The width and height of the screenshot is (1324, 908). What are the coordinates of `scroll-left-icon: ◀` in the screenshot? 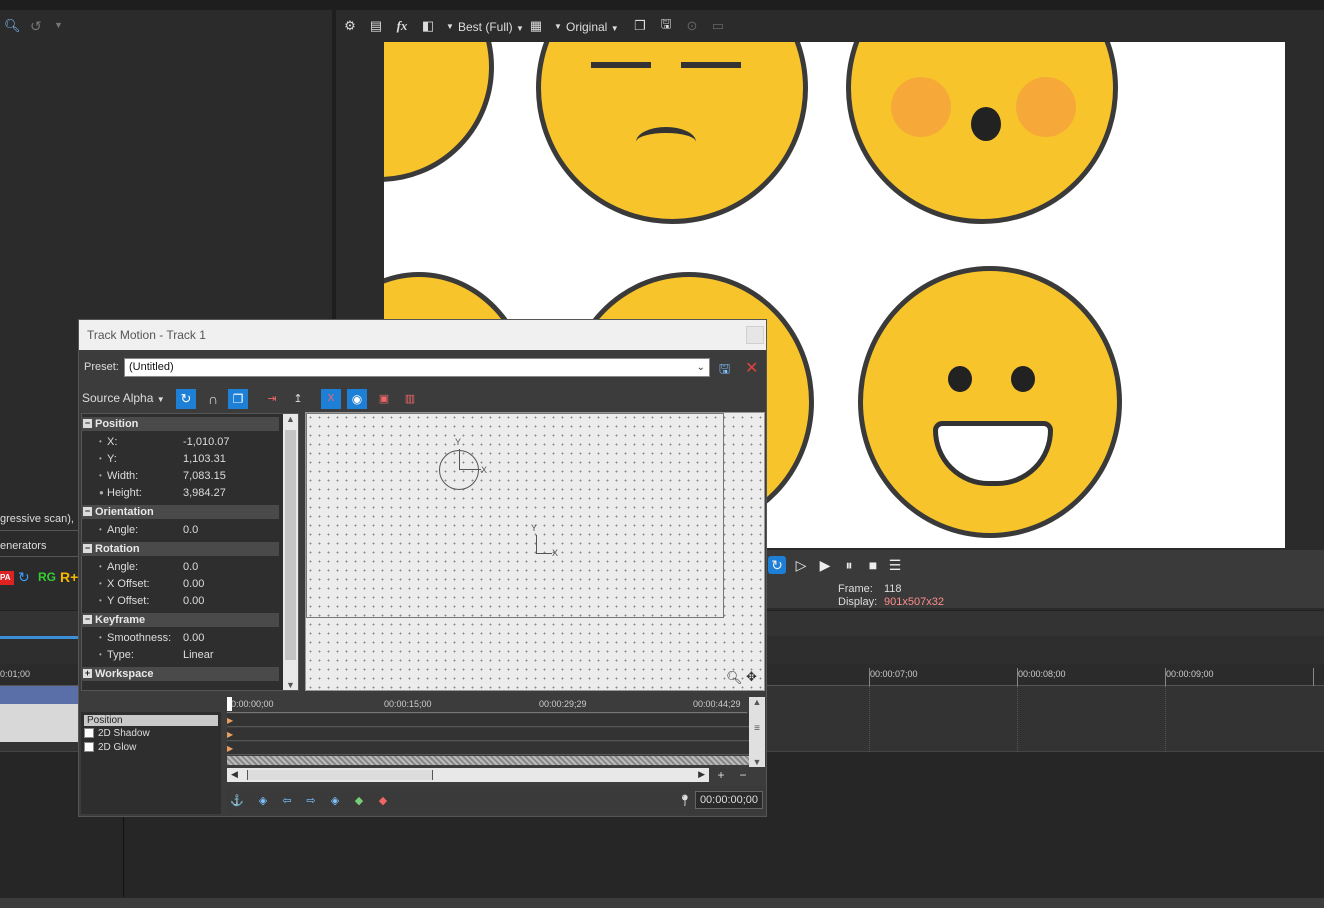 It's located at (234, 774).